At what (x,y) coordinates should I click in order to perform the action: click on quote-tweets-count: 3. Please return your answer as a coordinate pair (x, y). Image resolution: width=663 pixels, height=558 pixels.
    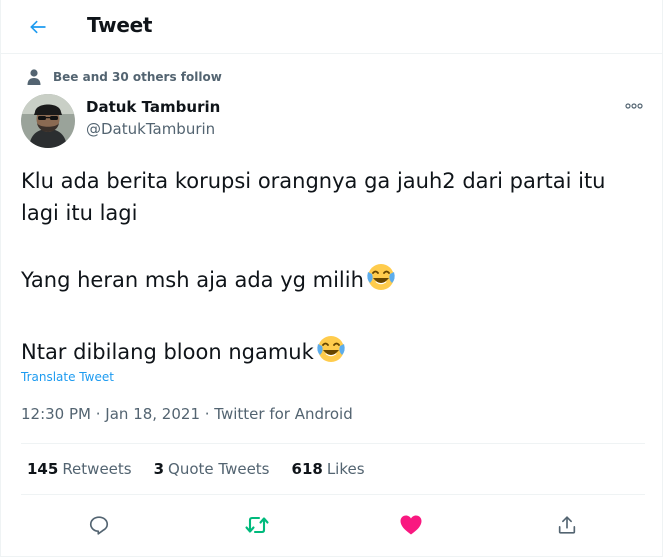
    Looking at the image, I should click on (159, 469).